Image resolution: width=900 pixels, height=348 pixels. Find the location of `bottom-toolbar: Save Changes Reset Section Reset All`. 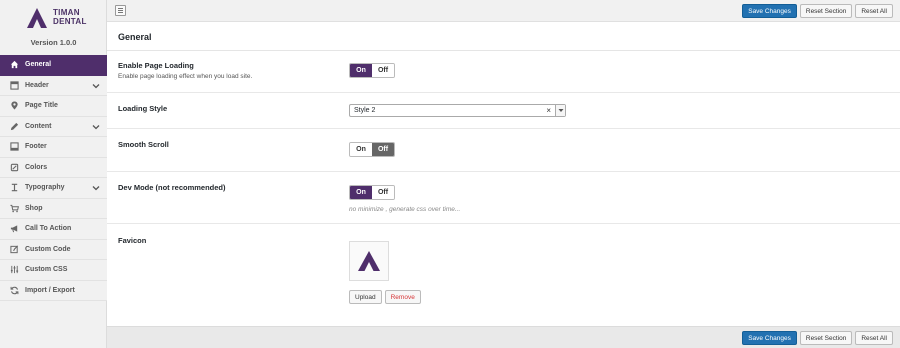

bottom-toolbar: Save Changes Reset Section Reset All is located at coordinates (503, 337).